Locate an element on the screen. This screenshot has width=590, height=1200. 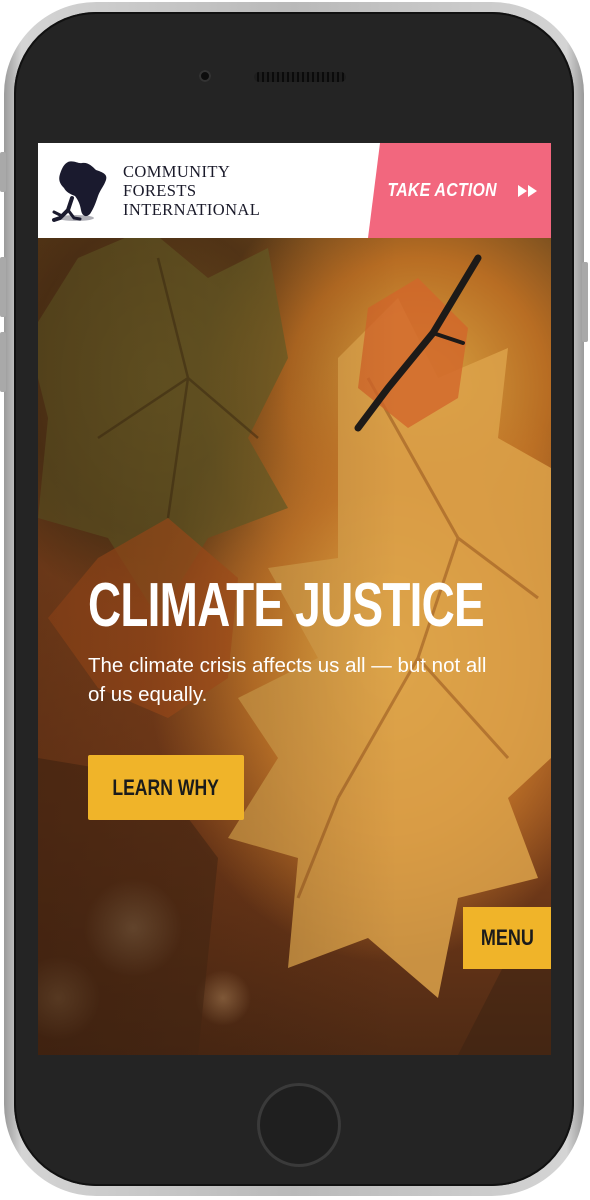
menu-button: MENU is located at coordinates (507, 938).